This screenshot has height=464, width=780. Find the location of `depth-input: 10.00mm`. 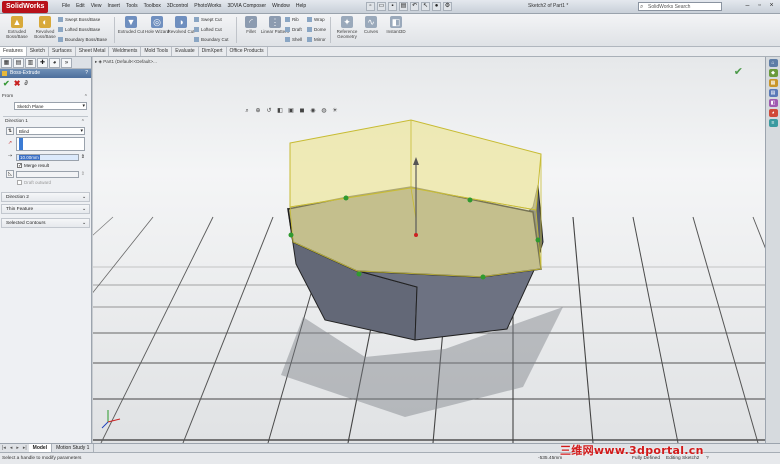

depth-input: 10.00mm is located at coordinates (47, 157).